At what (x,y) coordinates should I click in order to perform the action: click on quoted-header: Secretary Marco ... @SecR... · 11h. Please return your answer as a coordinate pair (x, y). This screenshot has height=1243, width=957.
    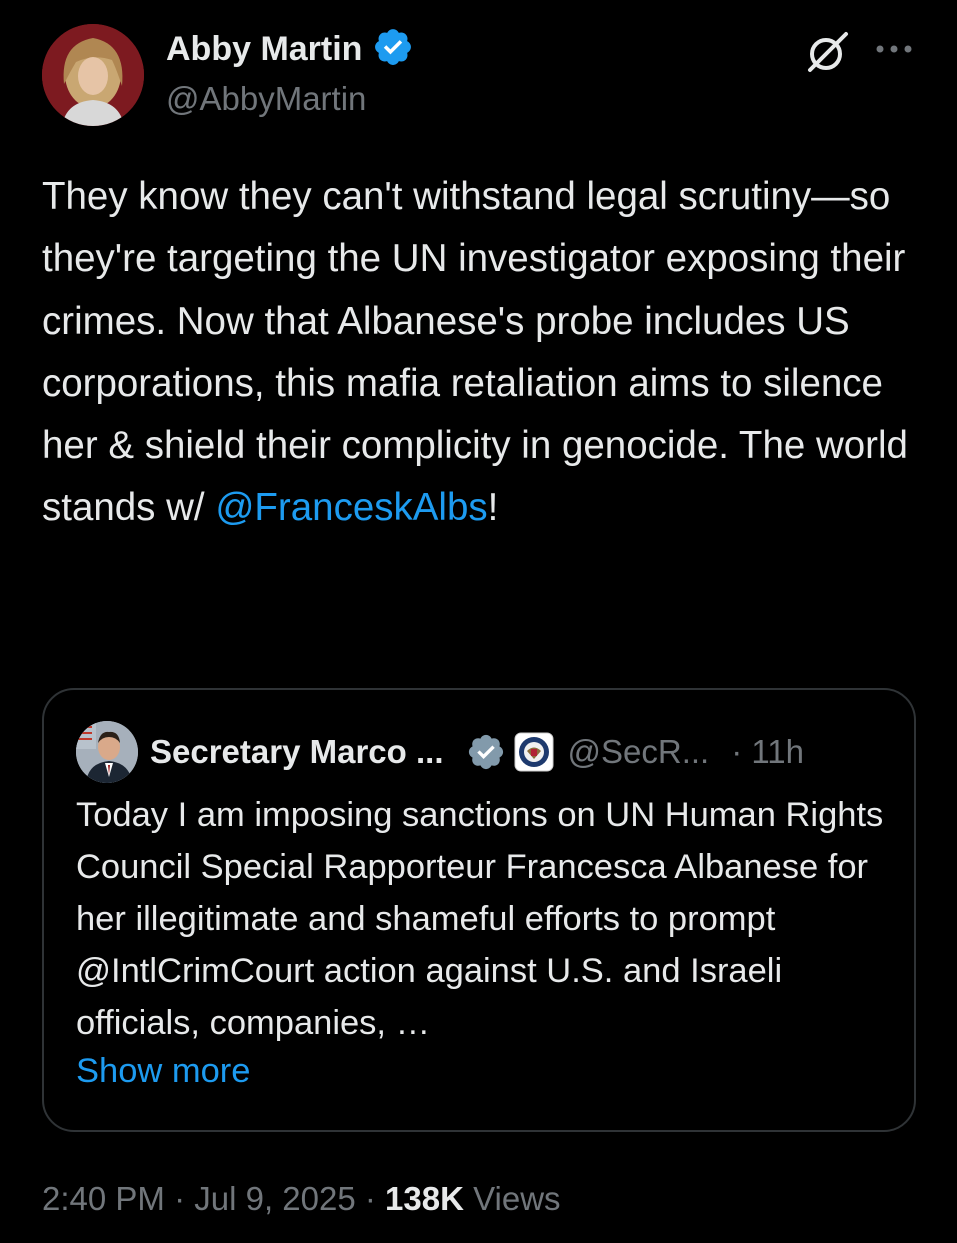
    Looking at the image, I should click on (477, 752).